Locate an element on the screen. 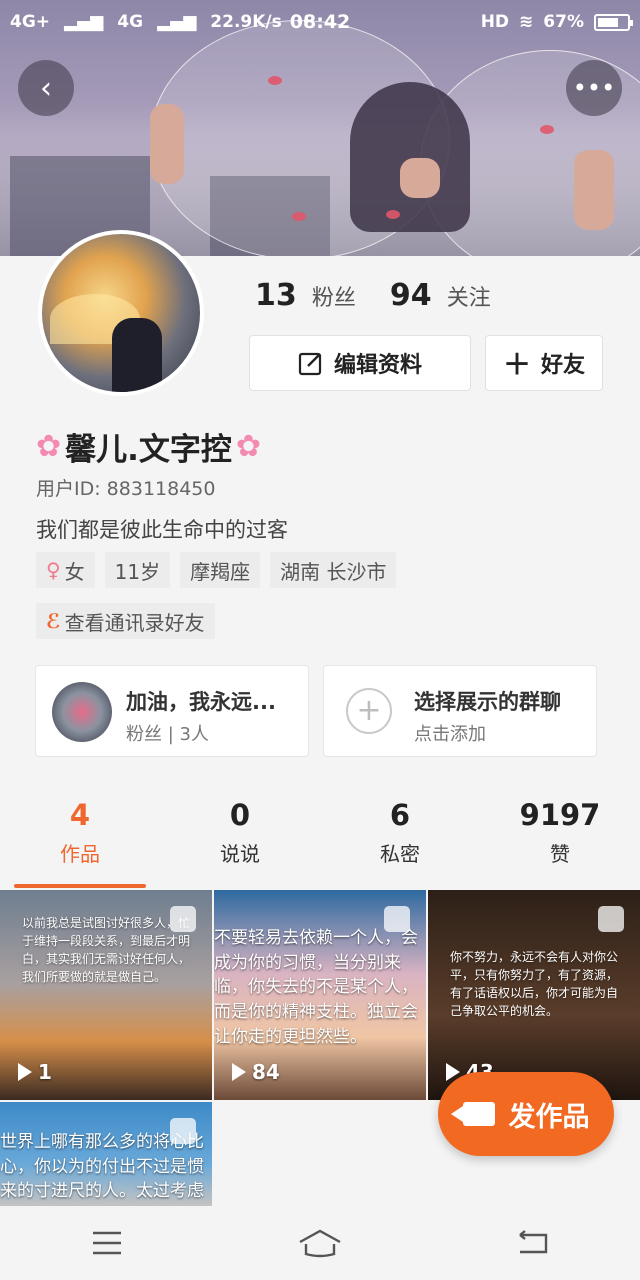 The height and width of the screenshot is (1280, 640). edit-profile-button: 编辑资料 is located at coordinates (360, 363).